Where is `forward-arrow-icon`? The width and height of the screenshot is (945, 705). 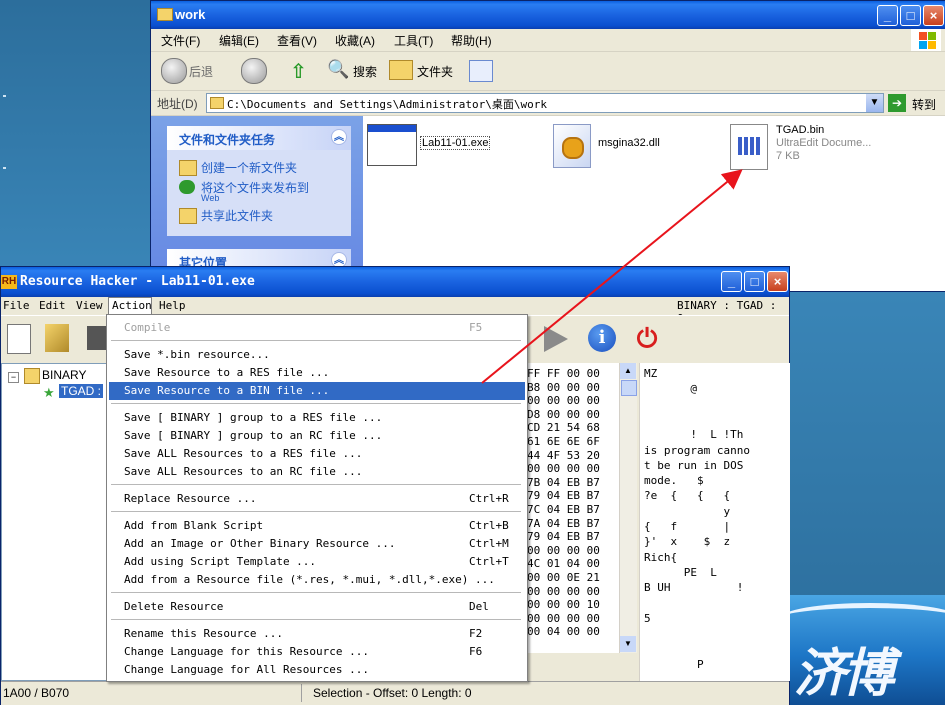
forward-arrow-icon is located at coordinates (254, 71).